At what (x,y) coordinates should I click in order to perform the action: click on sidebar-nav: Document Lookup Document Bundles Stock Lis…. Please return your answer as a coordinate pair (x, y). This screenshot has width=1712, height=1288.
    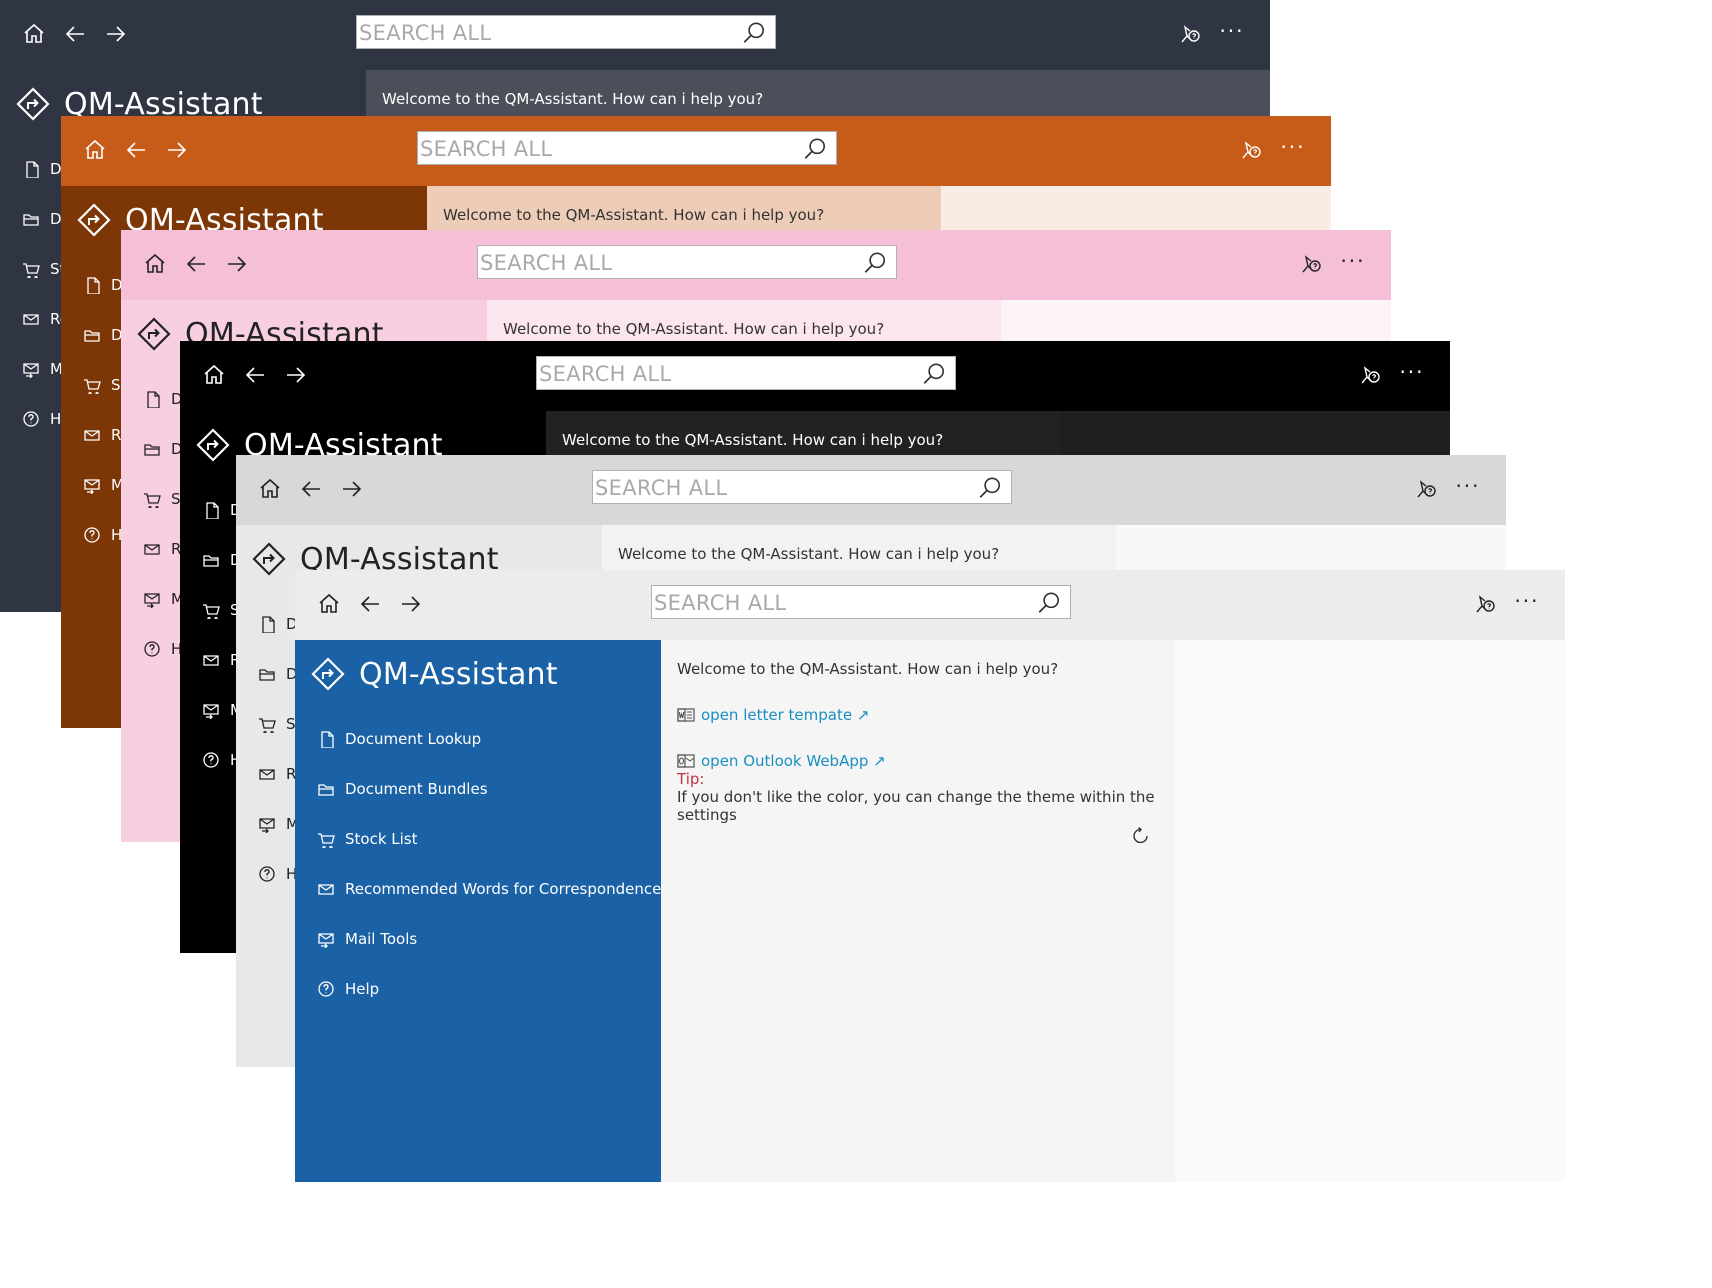
    Looking at the image, I should click on (478, 864).